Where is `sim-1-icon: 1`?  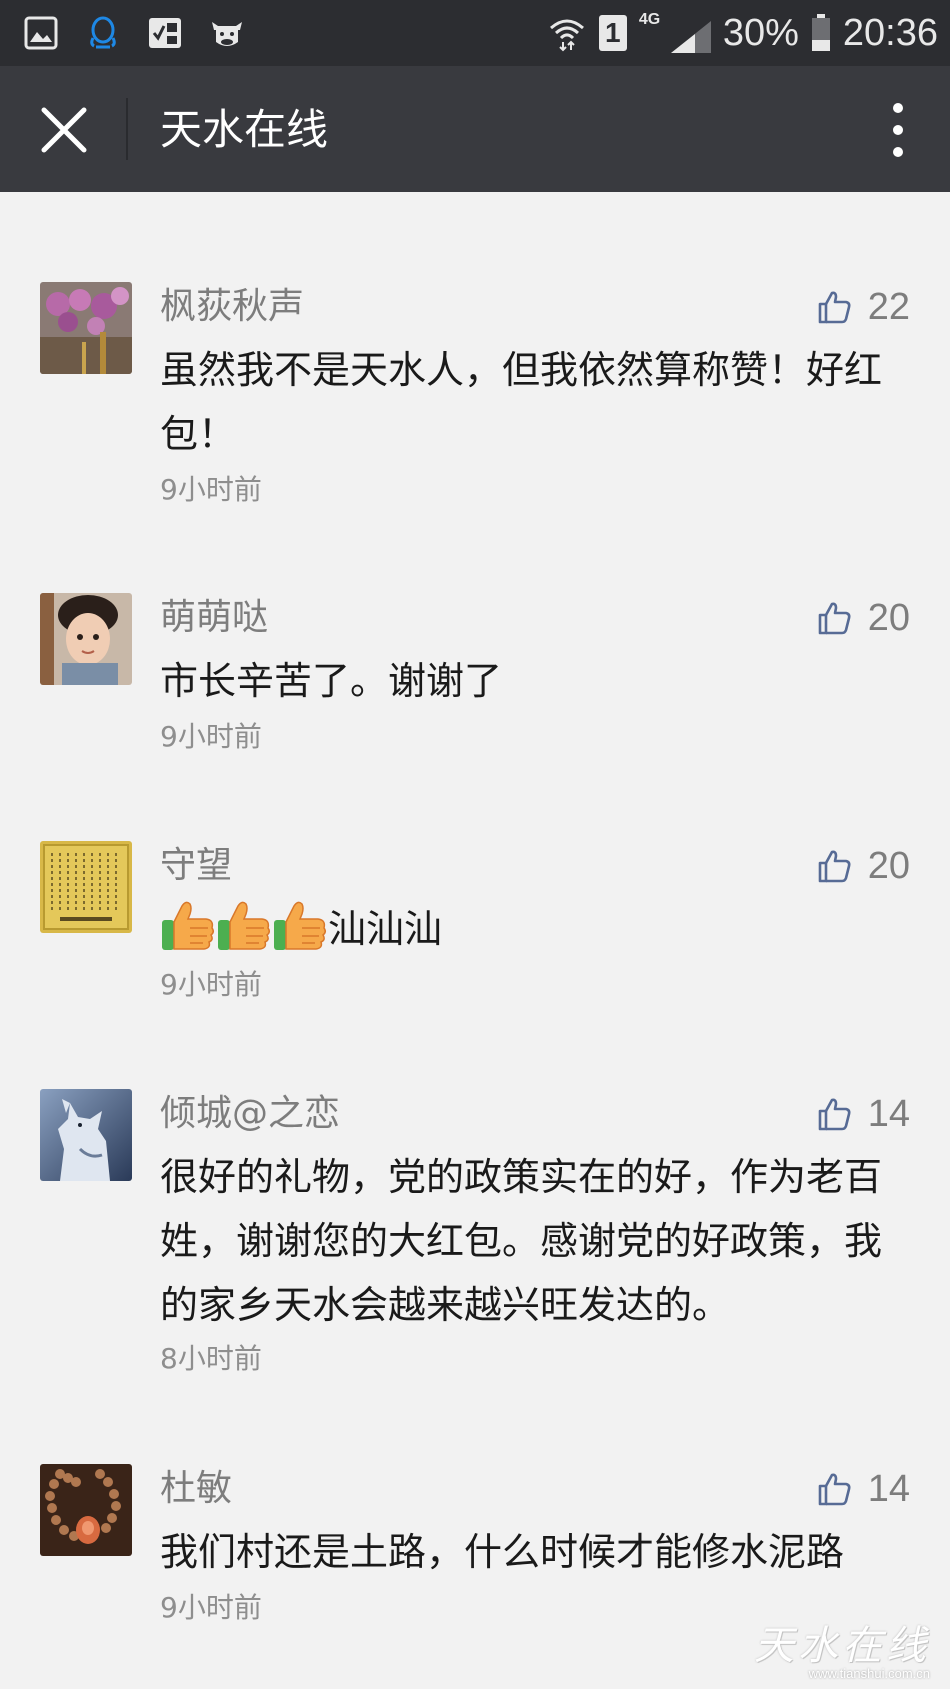
sim-1-icon: 1 is located at coordinates (612, 33).